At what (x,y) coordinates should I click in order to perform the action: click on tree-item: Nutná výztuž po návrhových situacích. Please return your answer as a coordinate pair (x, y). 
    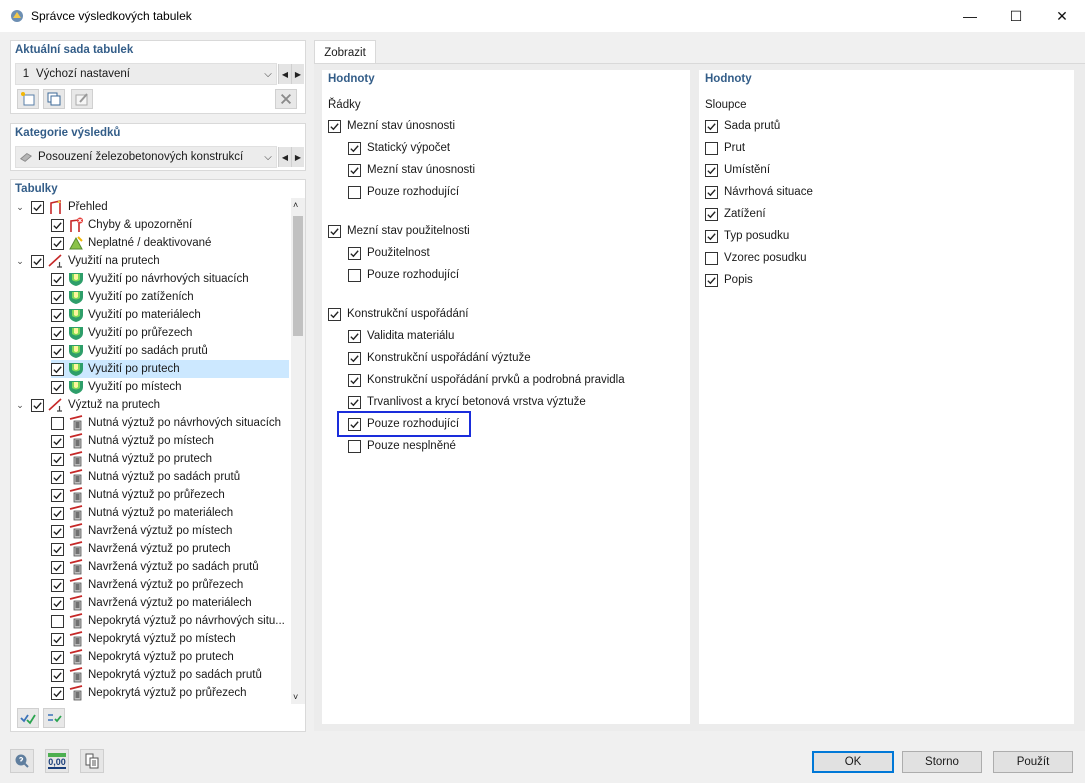
    Looking at the image, I should click on (170, 423).